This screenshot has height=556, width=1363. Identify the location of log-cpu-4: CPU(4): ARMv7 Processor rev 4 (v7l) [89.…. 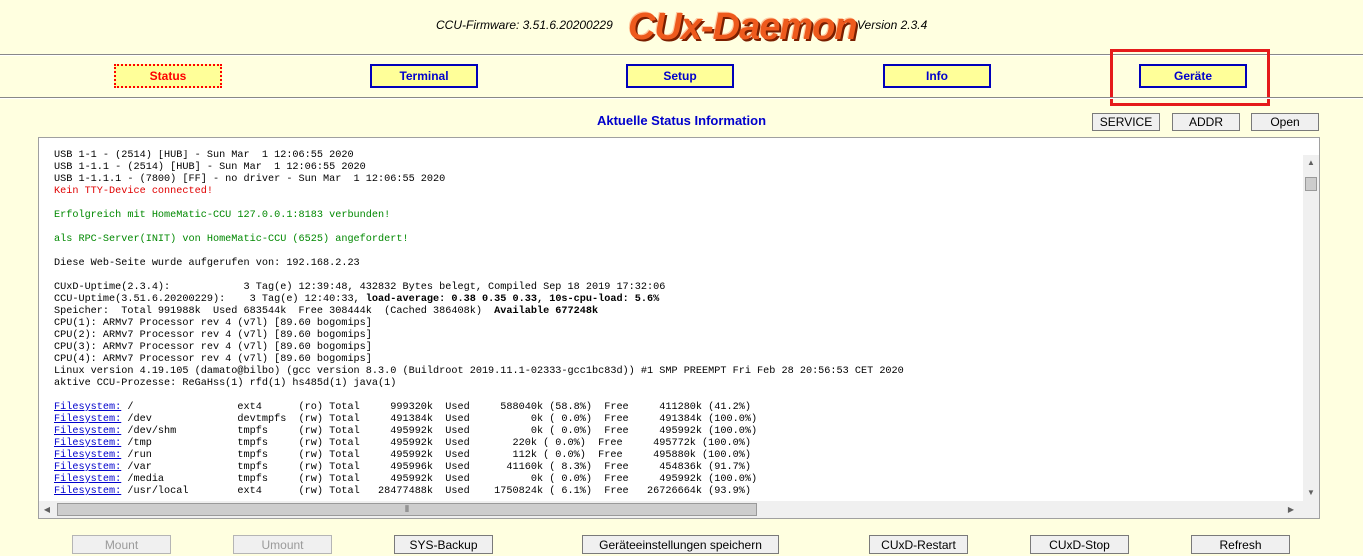
(213, 359).